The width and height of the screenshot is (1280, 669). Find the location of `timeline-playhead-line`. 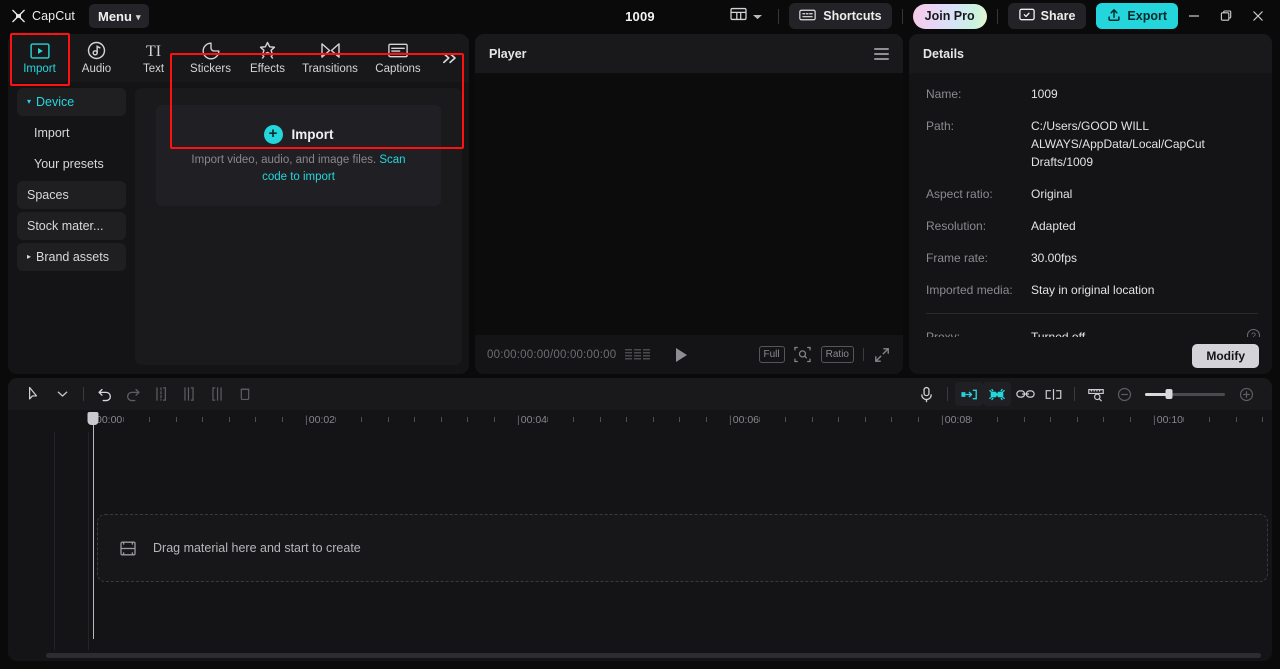

timeline-playhead-line is located at coordinates (93, 532).